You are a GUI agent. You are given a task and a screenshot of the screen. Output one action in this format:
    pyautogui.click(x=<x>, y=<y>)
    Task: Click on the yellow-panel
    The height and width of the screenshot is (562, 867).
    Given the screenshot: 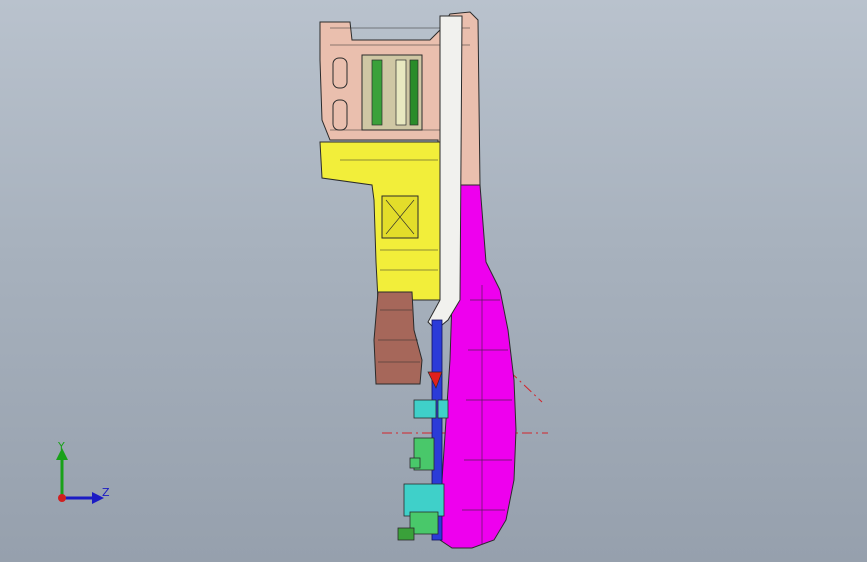 What is the action you would take?
    pyautogui.click(x=380, y=221)
    